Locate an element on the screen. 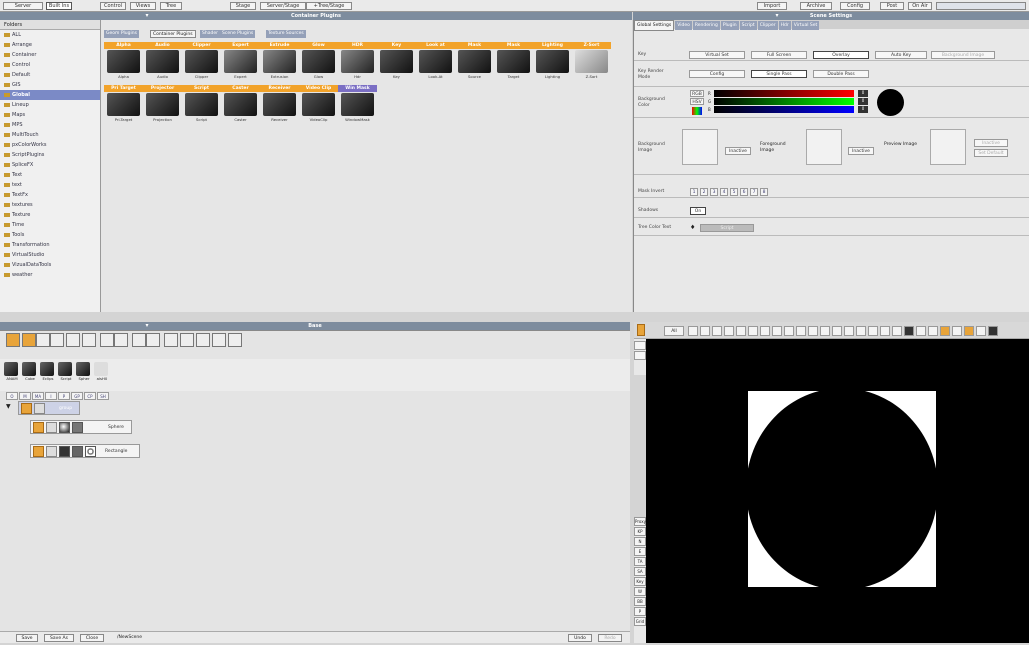  chevron-down-icon: ▾ is located at coordinates (777, 16).